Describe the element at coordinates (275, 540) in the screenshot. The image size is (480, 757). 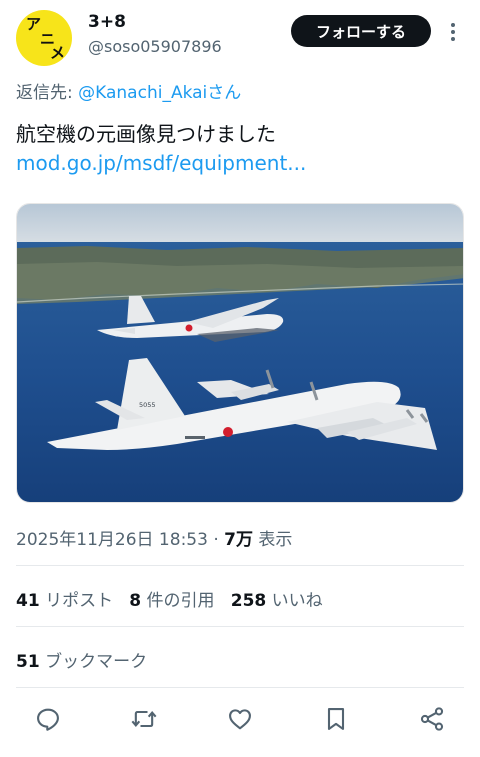
I see `views-label: 表示` at that location.